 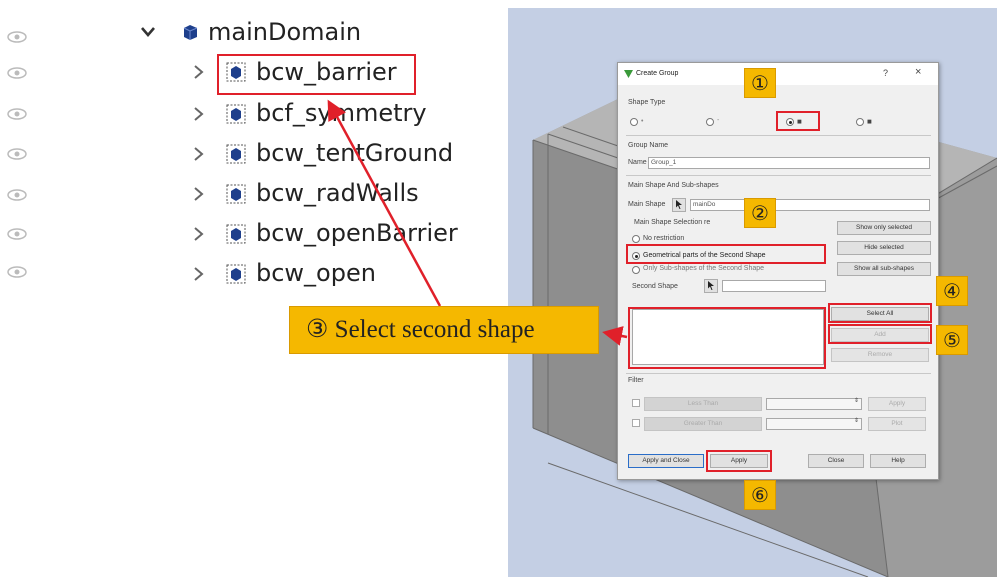 What do you see at coordinates (884, 228) in the screenshot?
I see `show-only-selected-button: Show only selected` at bounding box center [884, 228].